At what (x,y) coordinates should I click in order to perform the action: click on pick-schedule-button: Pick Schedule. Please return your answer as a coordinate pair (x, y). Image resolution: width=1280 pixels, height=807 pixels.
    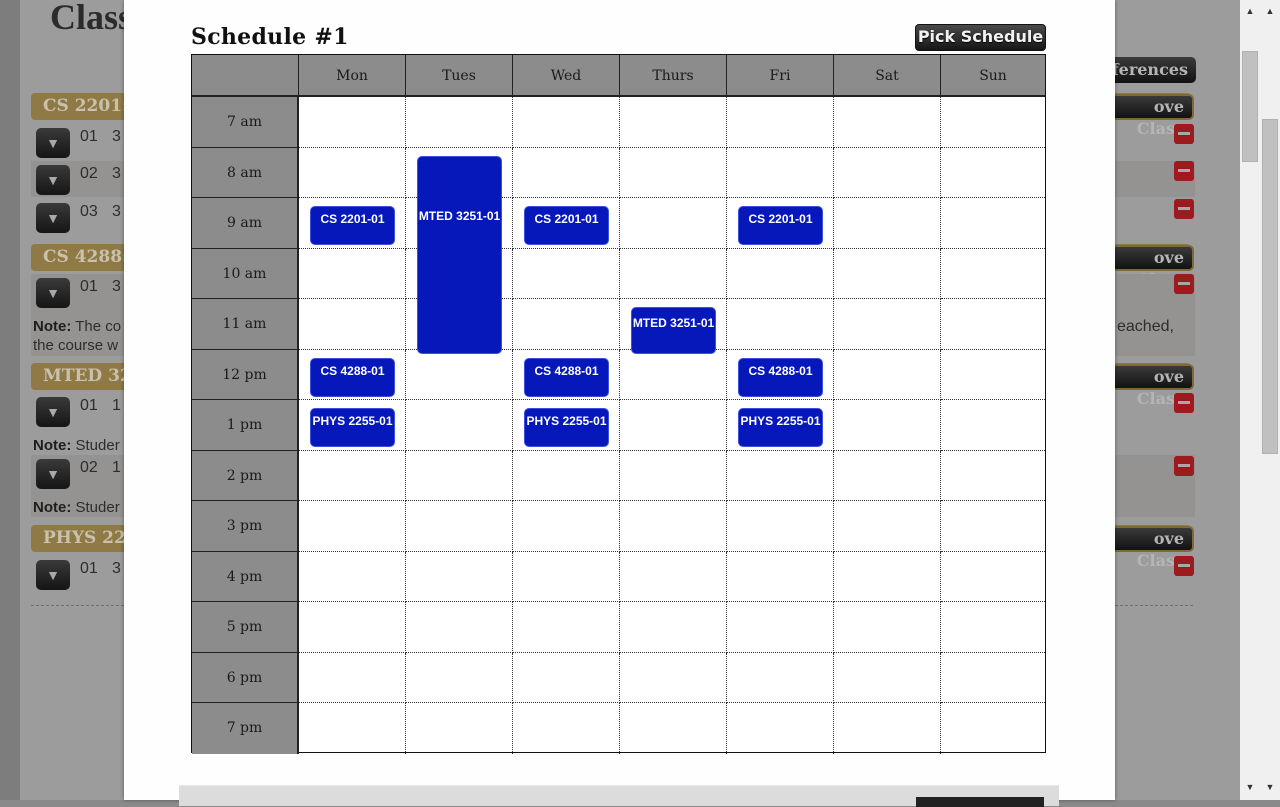
    Looking at the image, I should click on (980, 37).